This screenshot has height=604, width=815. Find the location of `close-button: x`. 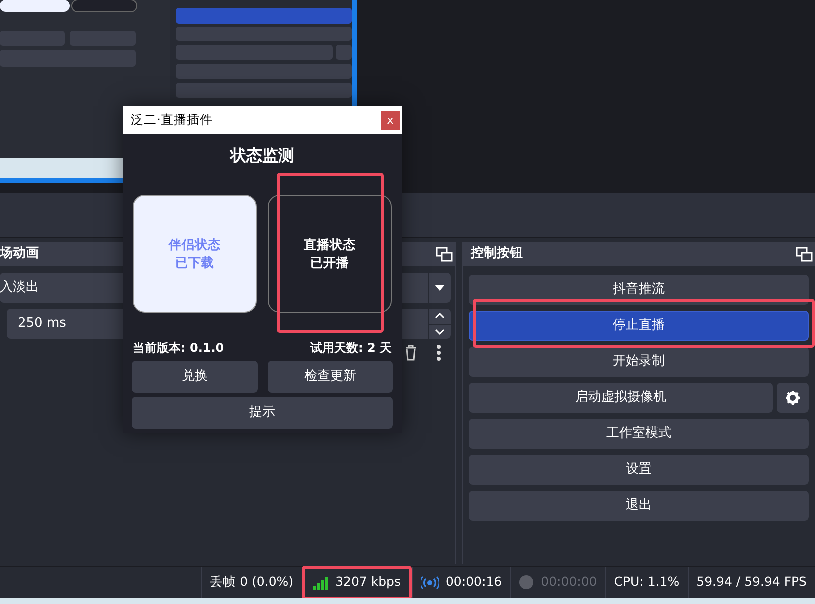

close-button: x is located at coordinates (390, 120).